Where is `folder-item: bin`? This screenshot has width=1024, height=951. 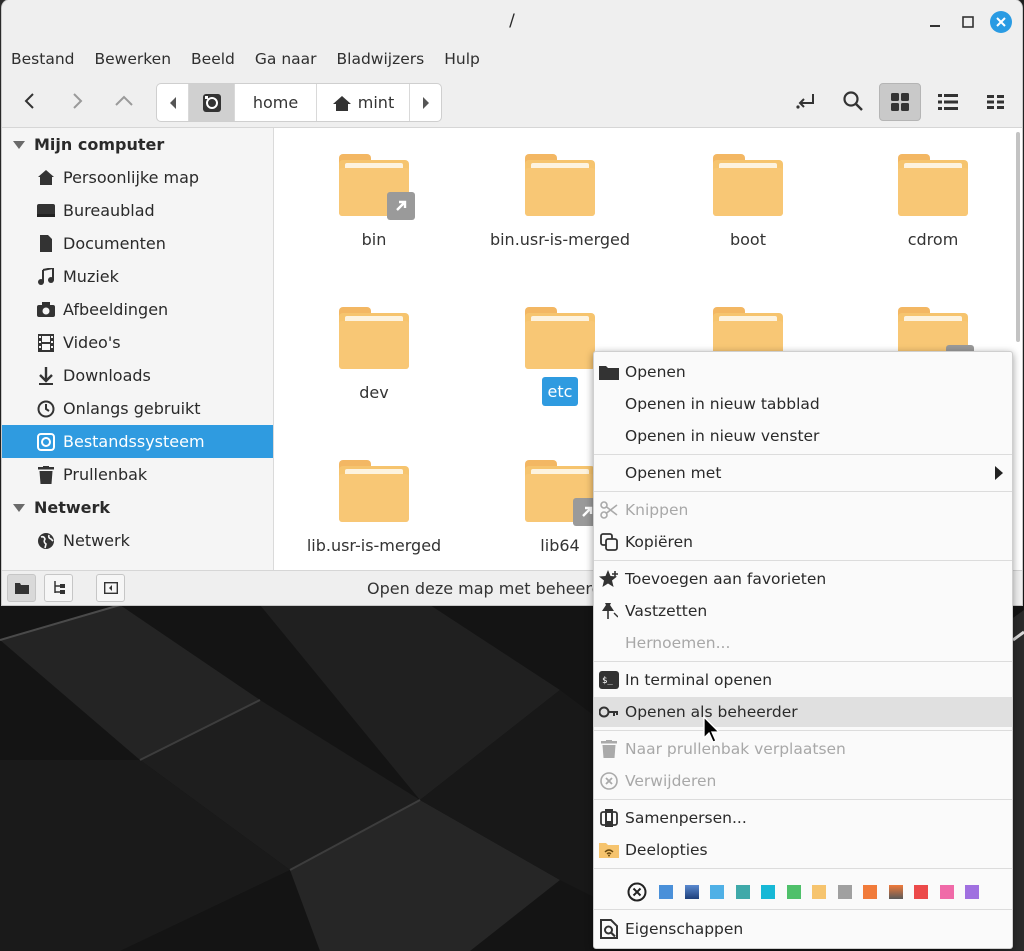 folder-item: bin is located at coordinates (374, 201).